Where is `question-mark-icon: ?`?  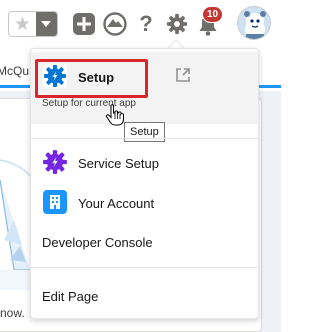 question-mark-icon: ? is located at coordinates (146, 23).